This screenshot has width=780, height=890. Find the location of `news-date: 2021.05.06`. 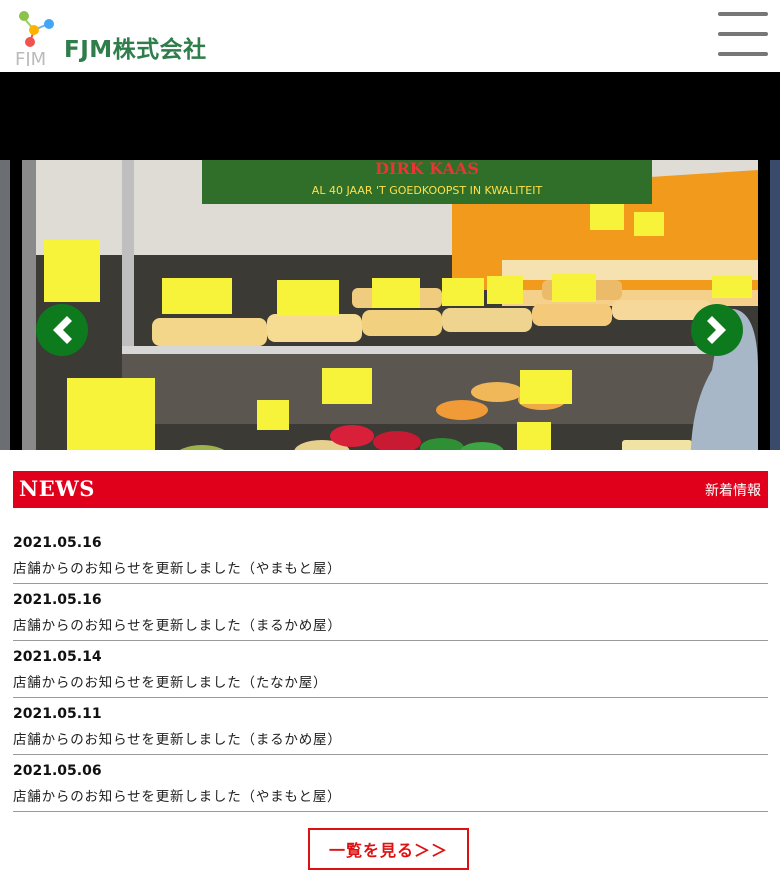

news-date: 2021.05.06 is located at coordinates (57, 771).